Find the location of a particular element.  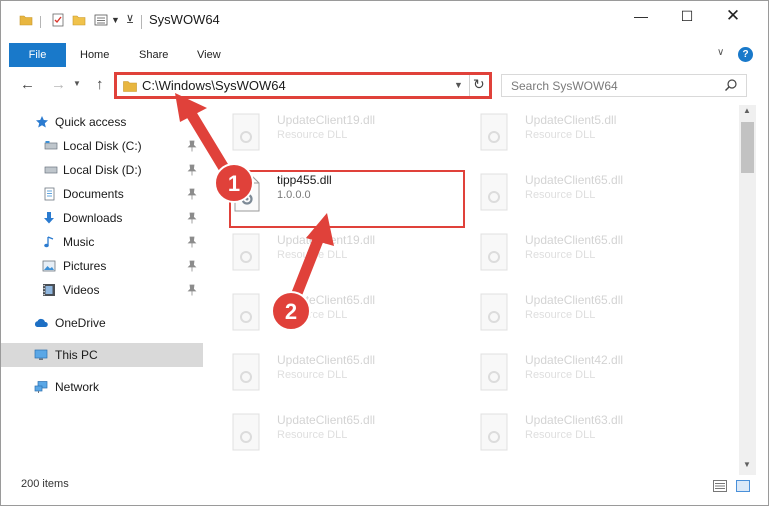

file-name: UpdateClient63.dll is located at coordinates (574, 420).